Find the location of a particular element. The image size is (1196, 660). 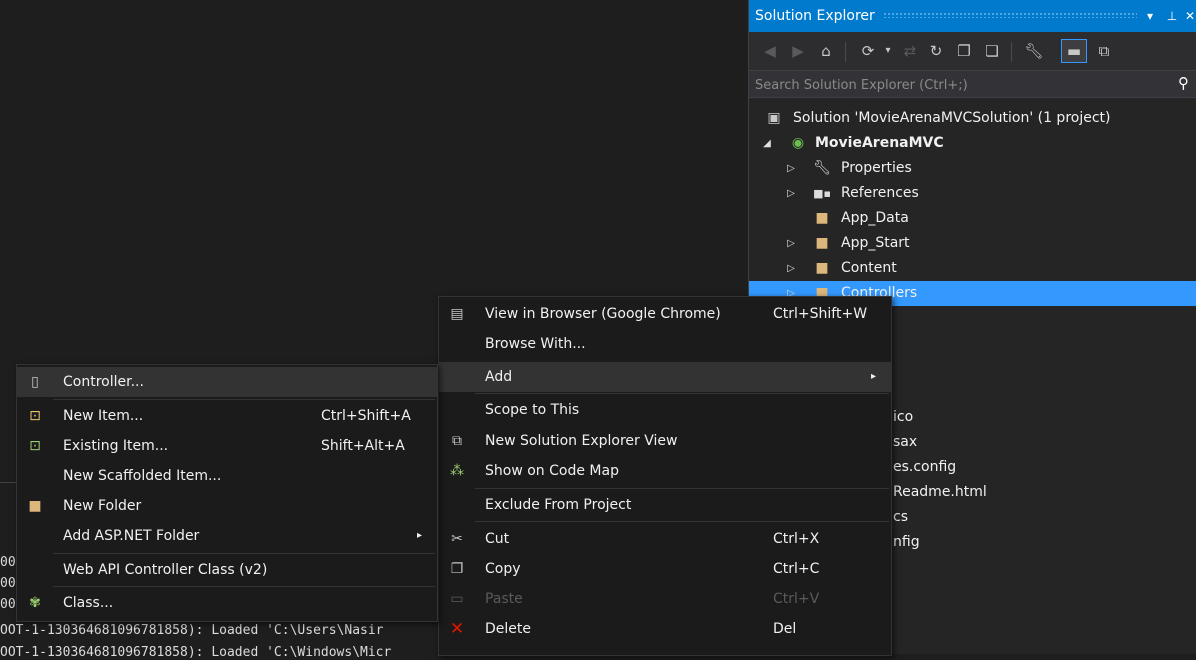

menu-item-label: Exclude From Project is located at coordinates (558, 505).